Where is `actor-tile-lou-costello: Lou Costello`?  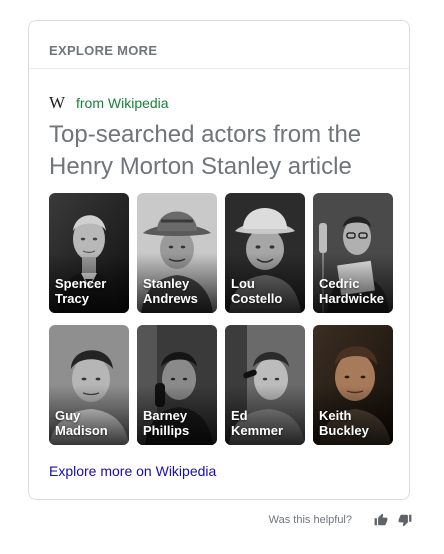
actor-tile-lou-costello: Lou Costello is located at coordinates (265, 253).